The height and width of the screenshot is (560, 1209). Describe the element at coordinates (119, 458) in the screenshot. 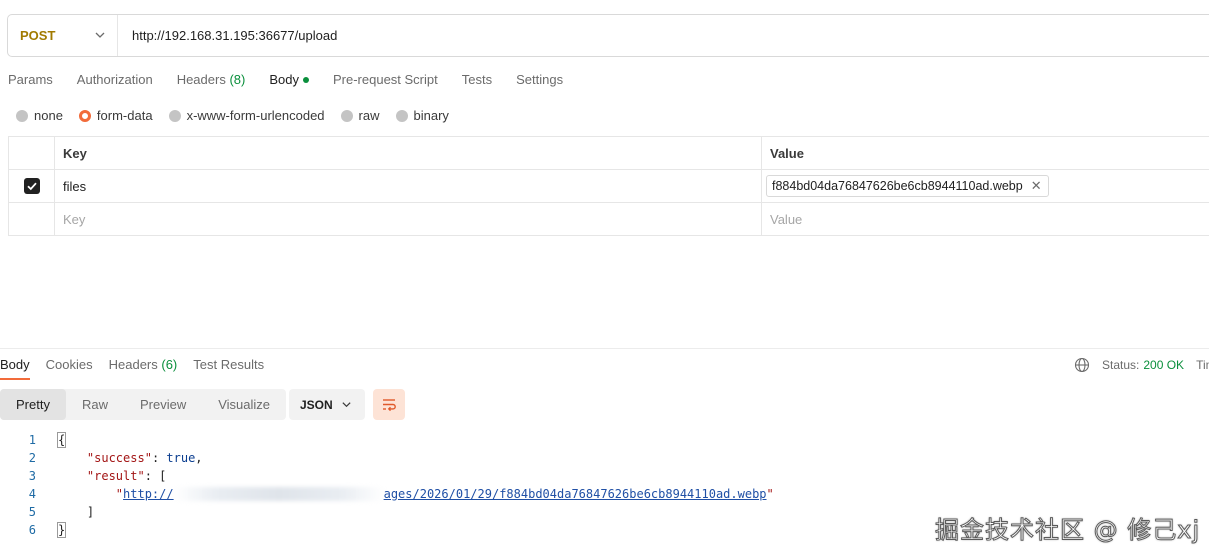

I see `json-key: "success"` at that location.